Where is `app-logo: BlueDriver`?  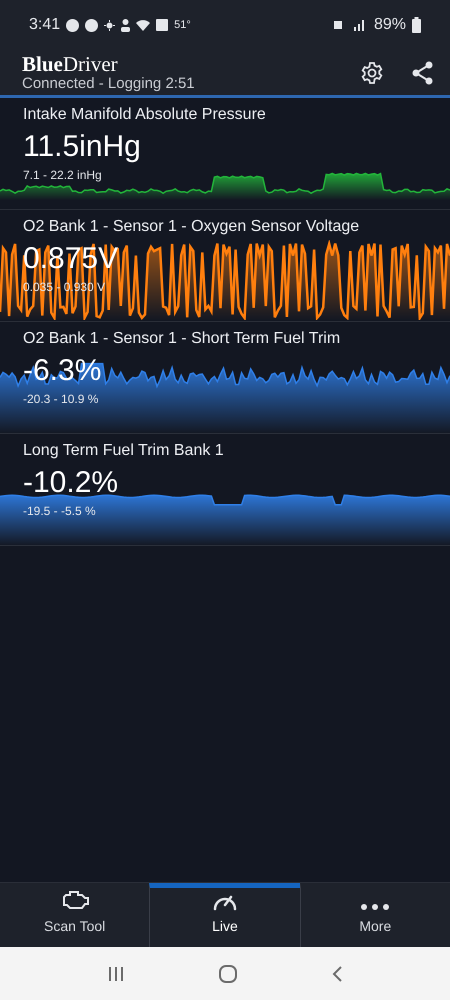 app-logo: BlueDriver is located at coordinates (70, 64).